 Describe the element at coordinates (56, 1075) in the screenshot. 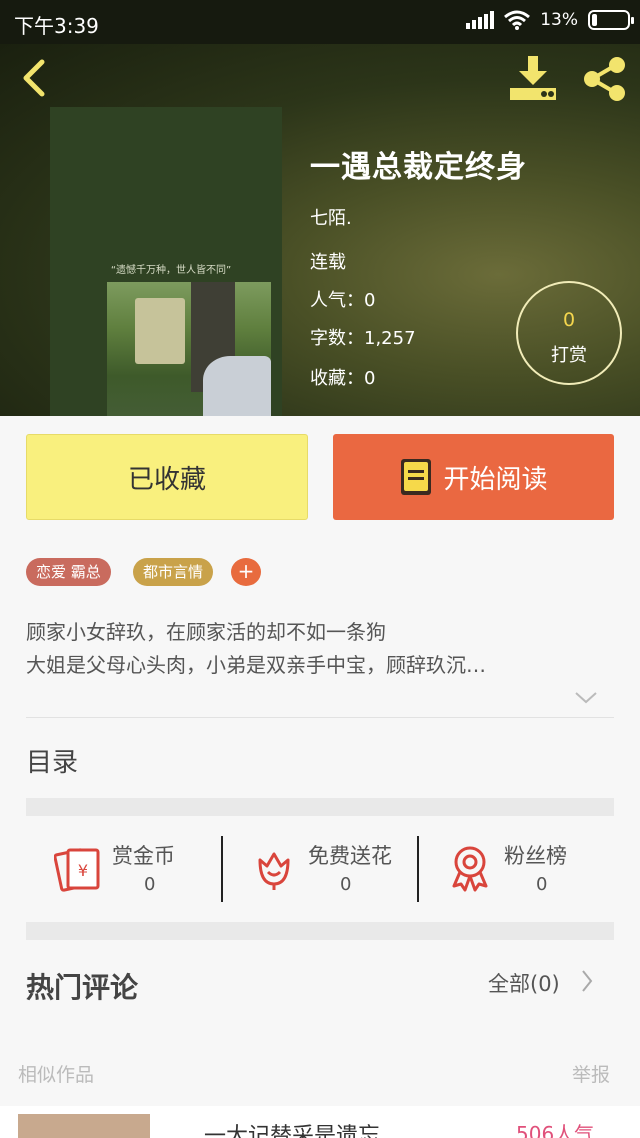

I see `similar-works-title: 相似作品` at that location.